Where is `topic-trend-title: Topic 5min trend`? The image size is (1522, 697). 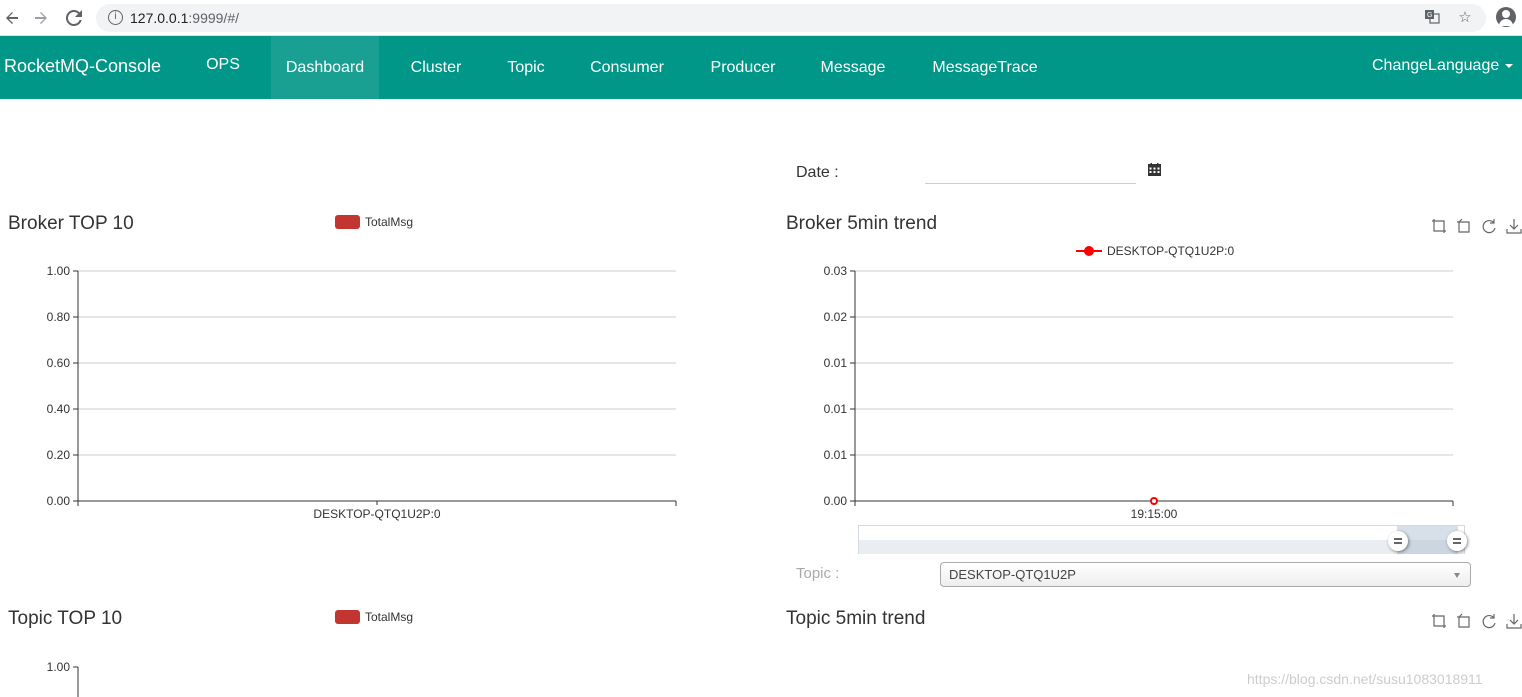
topic-trend-title: Topic 5min trend is located at coordinates (856, 618).